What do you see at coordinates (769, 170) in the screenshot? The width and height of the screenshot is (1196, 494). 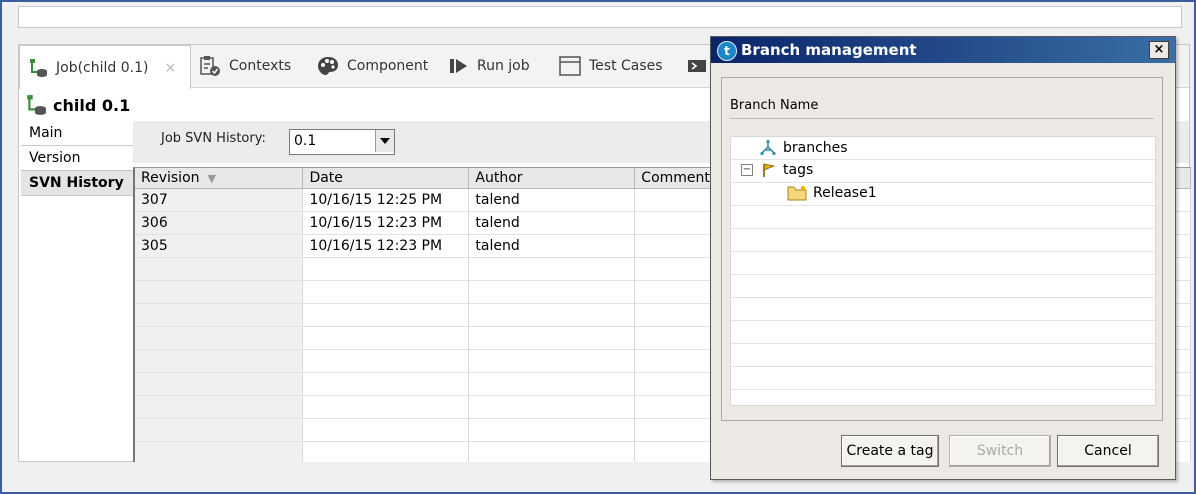 I see `tag-flag-icon` at bounding box center [769, 170].